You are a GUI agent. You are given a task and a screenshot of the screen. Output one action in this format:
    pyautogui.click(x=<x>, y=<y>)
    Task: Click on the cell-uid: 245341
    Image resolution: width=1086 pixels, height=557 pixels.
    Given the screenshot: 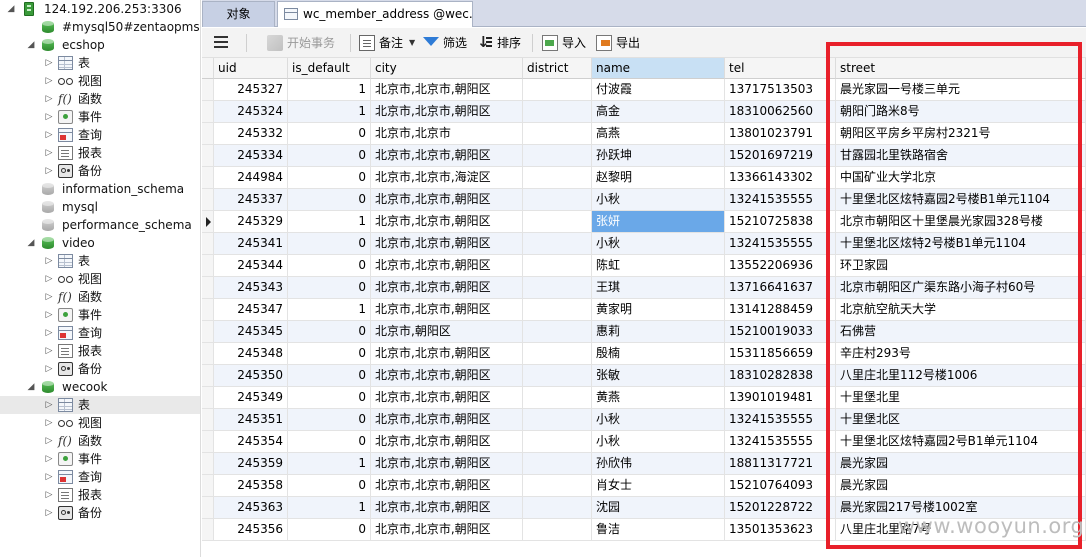 What is the action you would take?
    pyautogui.click(x=251, y=244)
    